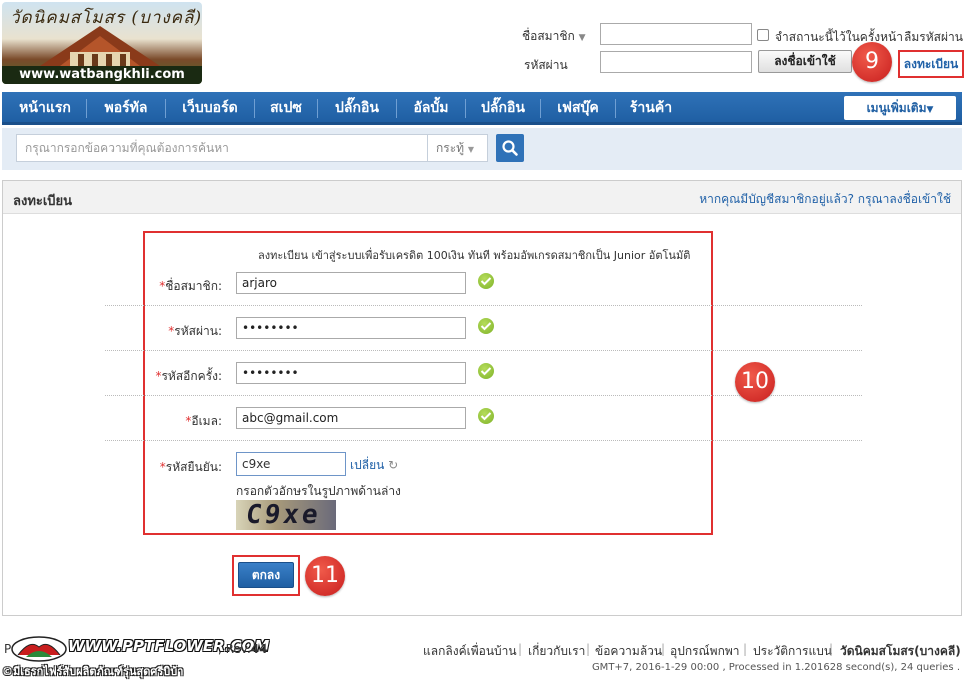 The width and height of the screenshot is (964, 685). I want to click on step-badge-10: 10, so click(755, 382).